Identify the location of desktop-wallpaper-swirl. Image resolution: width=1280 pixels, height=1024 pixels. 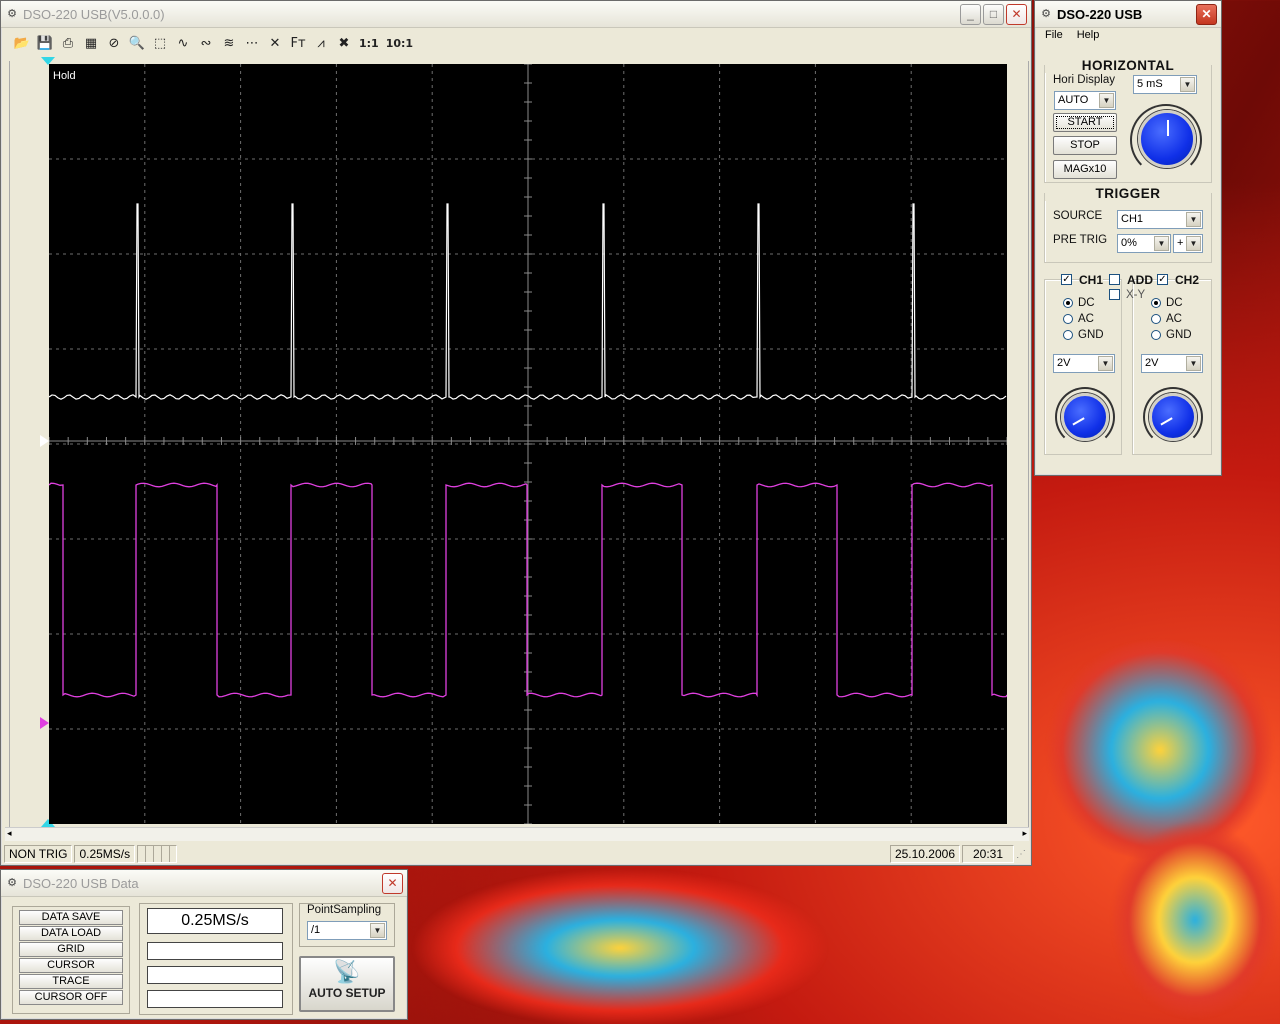
(1160, 750).